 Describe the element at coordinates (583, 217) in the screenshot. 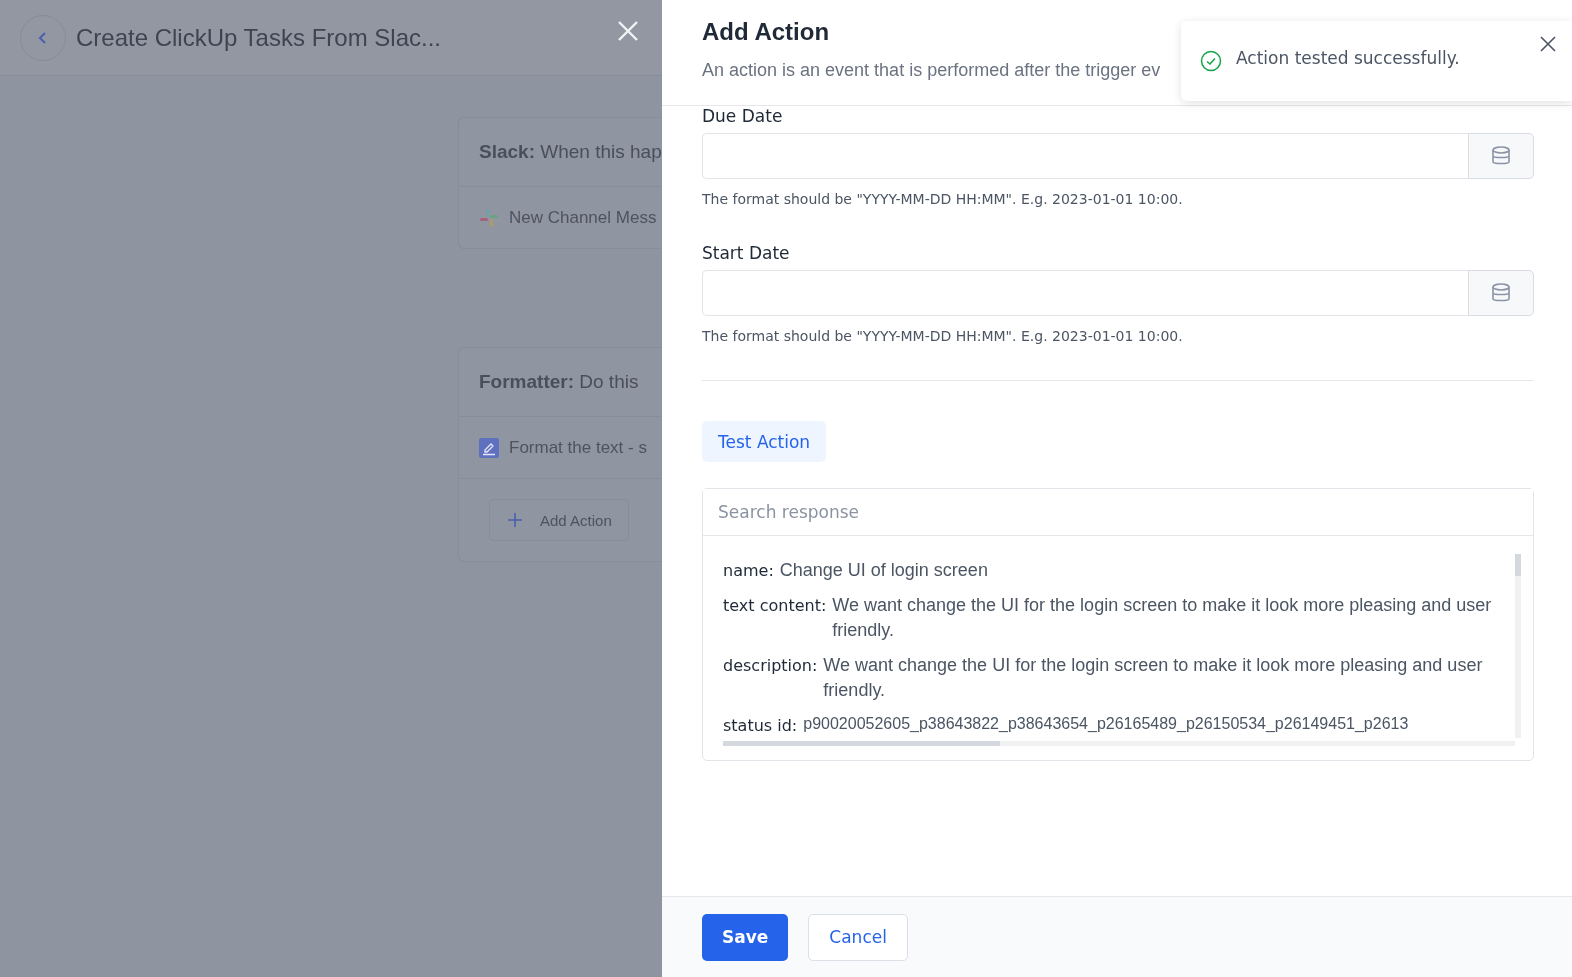

I see `step-event: New Channel Mess` at that location.